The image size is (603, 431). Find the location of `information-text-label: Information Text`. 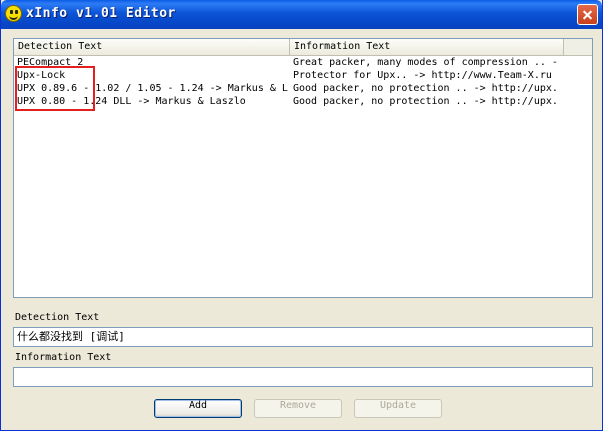

information-text-label: Information Text is located at coordinates (63, 357).